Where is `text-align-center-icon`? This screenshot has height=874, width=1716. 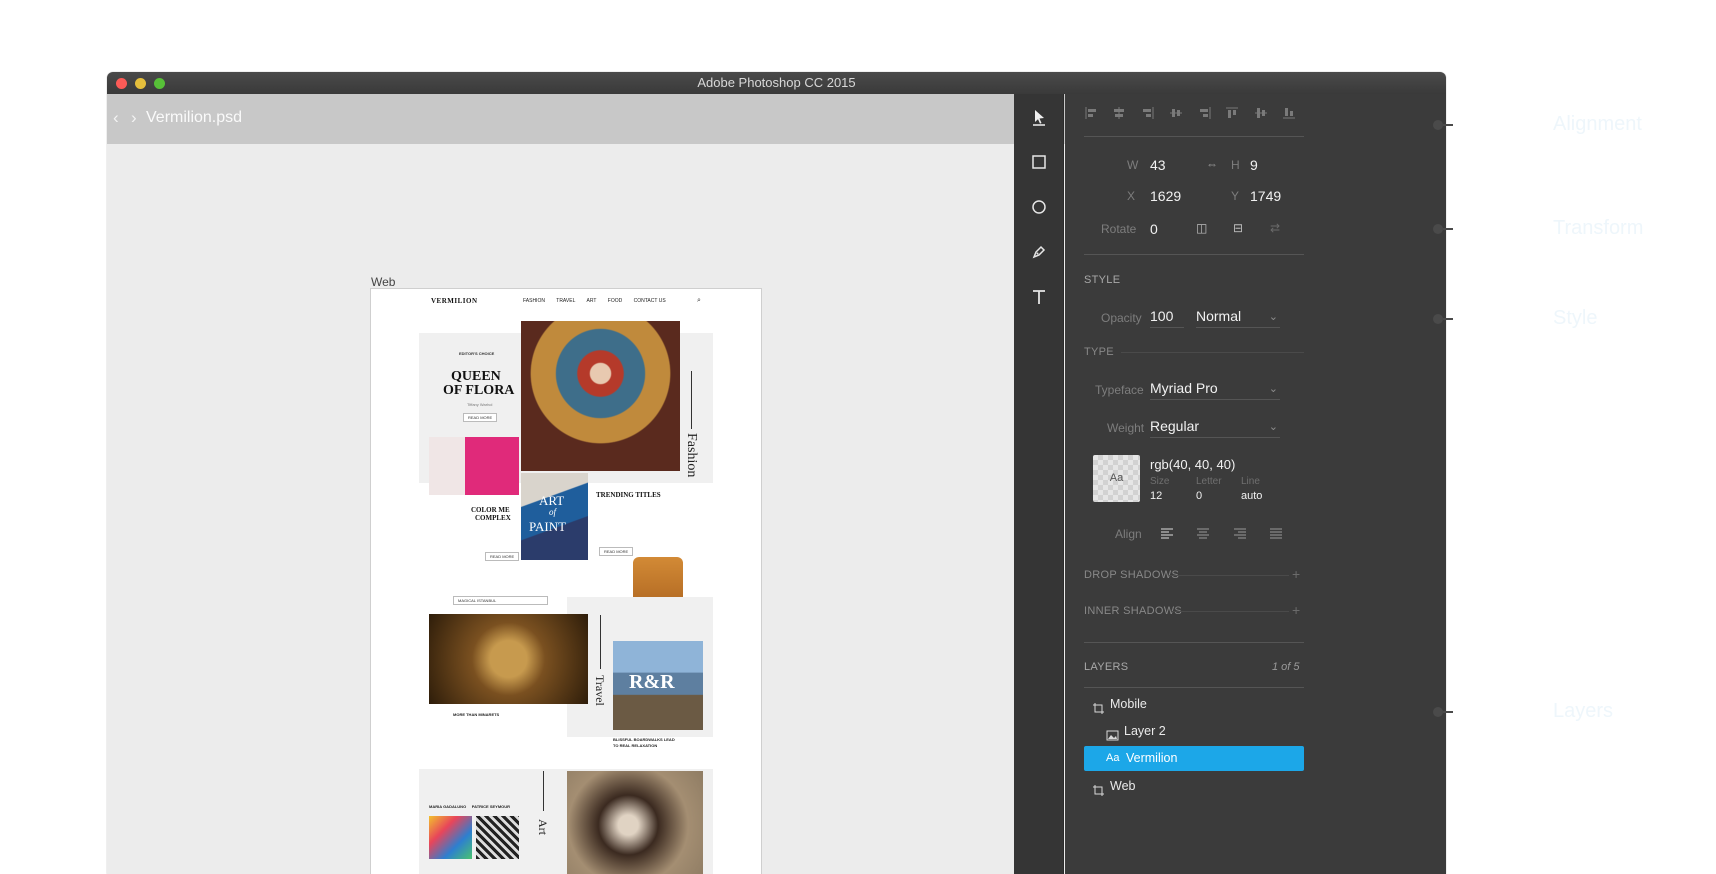 text-align-center-icon is located at coordinates (1203, 535).